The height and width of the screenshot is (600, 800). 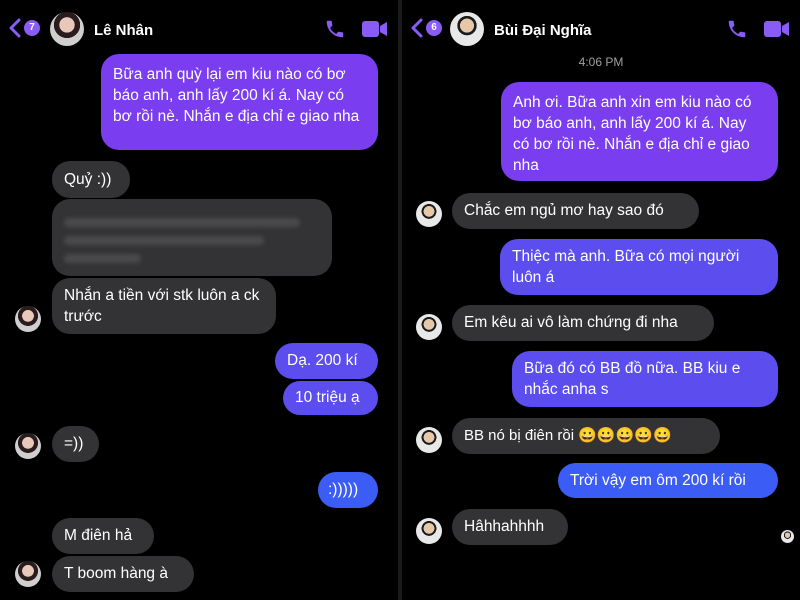 I want to click on contact-name: Bùi Đại Nghĩa, so click(x=543, y=30).